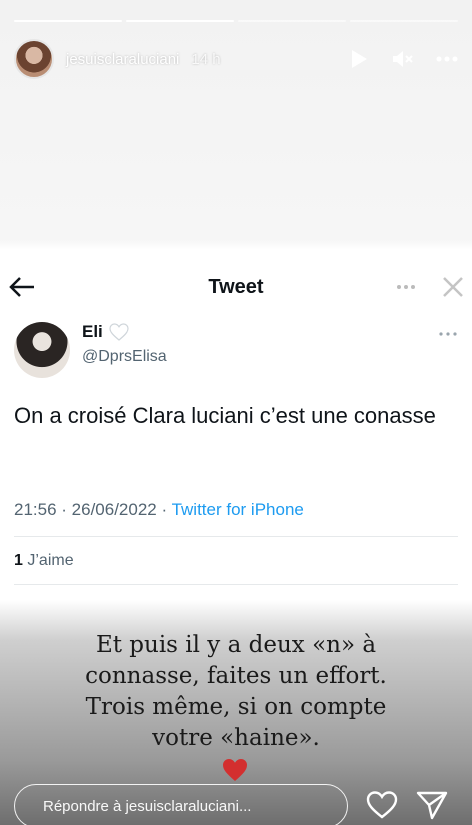 The image size is (472, 825). I want to click on tweet-author-name: Eli, so click(105, 332).